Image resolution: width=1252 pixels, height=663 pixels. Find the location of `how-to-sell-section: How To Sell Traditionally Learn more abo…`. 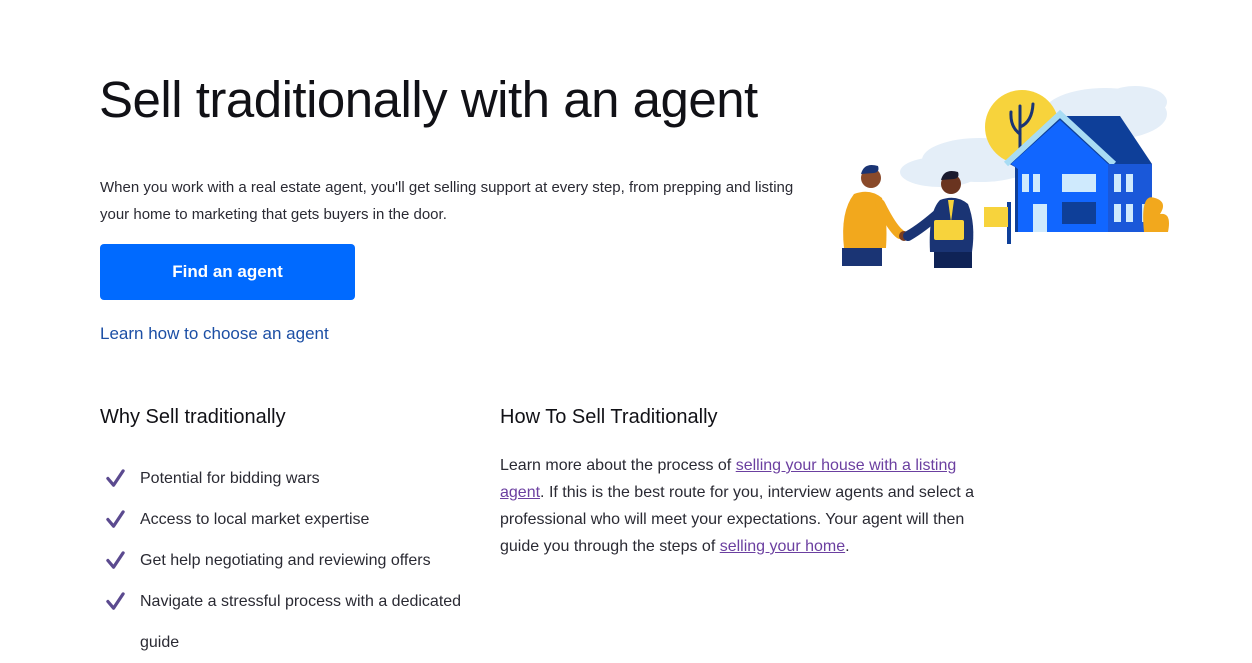

how-to-sell-section: How To Sell Traditionally Learn more abo… is located at coordinates (745, 480).